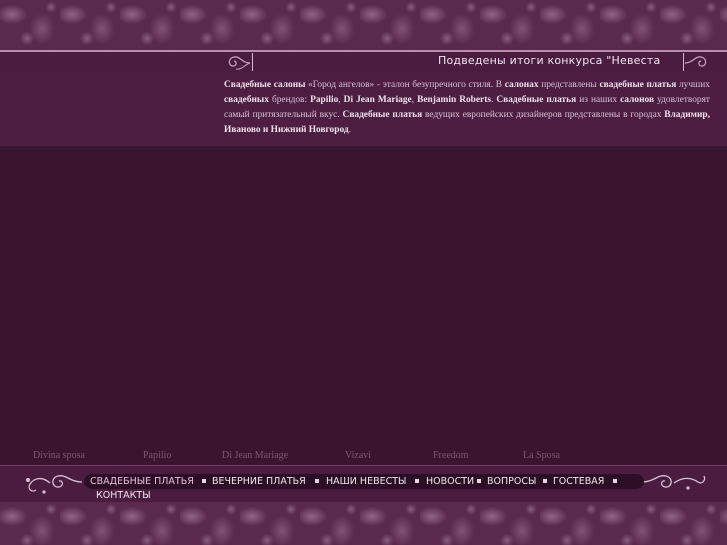  I want to click on swirl-ornament-right-icon, so click(695, 61).